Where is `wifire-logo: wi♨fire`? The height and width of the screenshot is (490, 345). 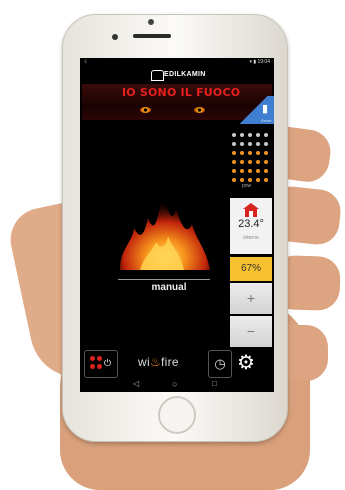
wifire-logo: wi♨fire is located at coordinates (158, 362).